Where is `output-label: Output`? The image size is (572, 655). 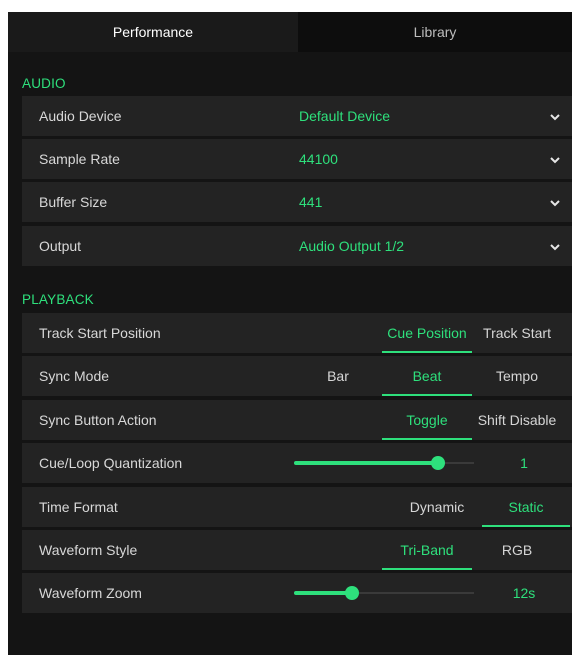 output-label: Output is located at coordinates (60, 246).